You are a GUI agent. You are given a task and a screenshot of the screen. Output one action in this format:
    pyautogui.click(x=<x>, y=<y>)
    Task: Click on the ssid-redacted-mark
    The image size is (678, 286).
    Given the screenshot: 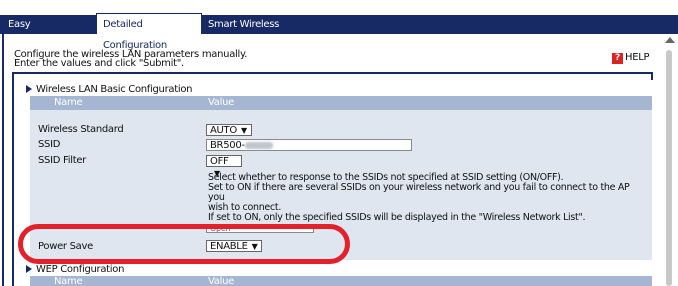 What is the action you would take?
    pyautogui.click(x=258, y=145)
    